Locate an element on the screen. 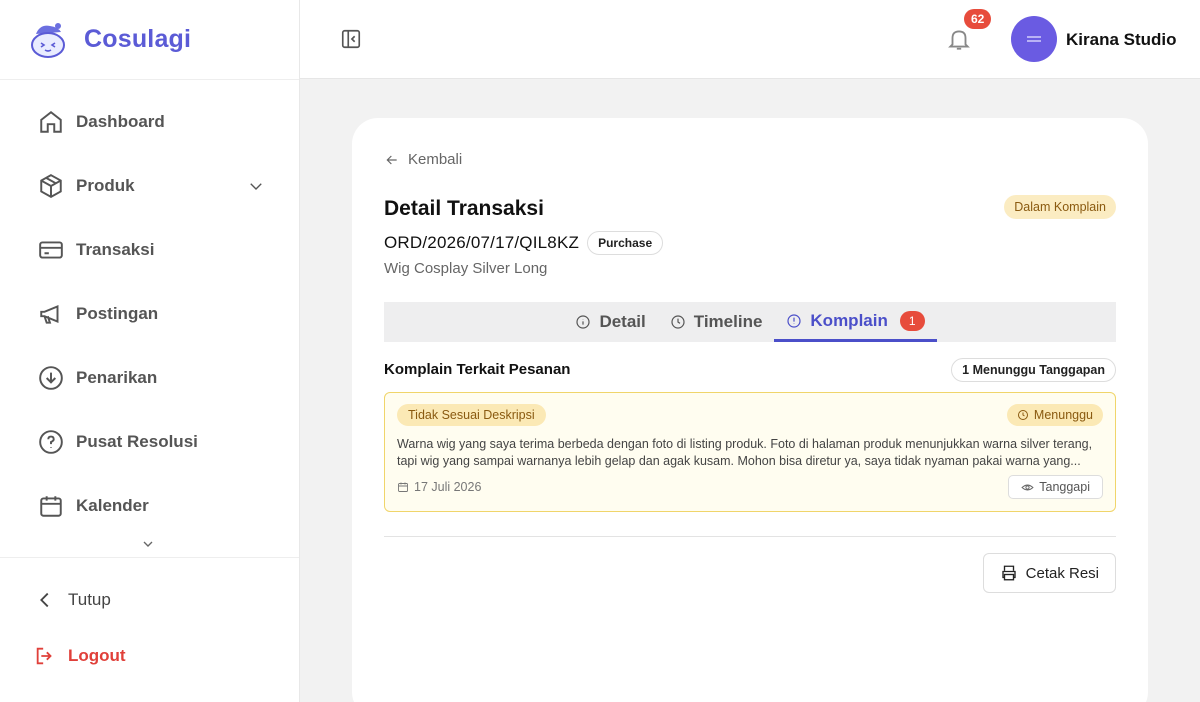 Image resolution: width=1200 pixels, height=702 pixels. logout-button: Logout is located at coordinates (149, 656).